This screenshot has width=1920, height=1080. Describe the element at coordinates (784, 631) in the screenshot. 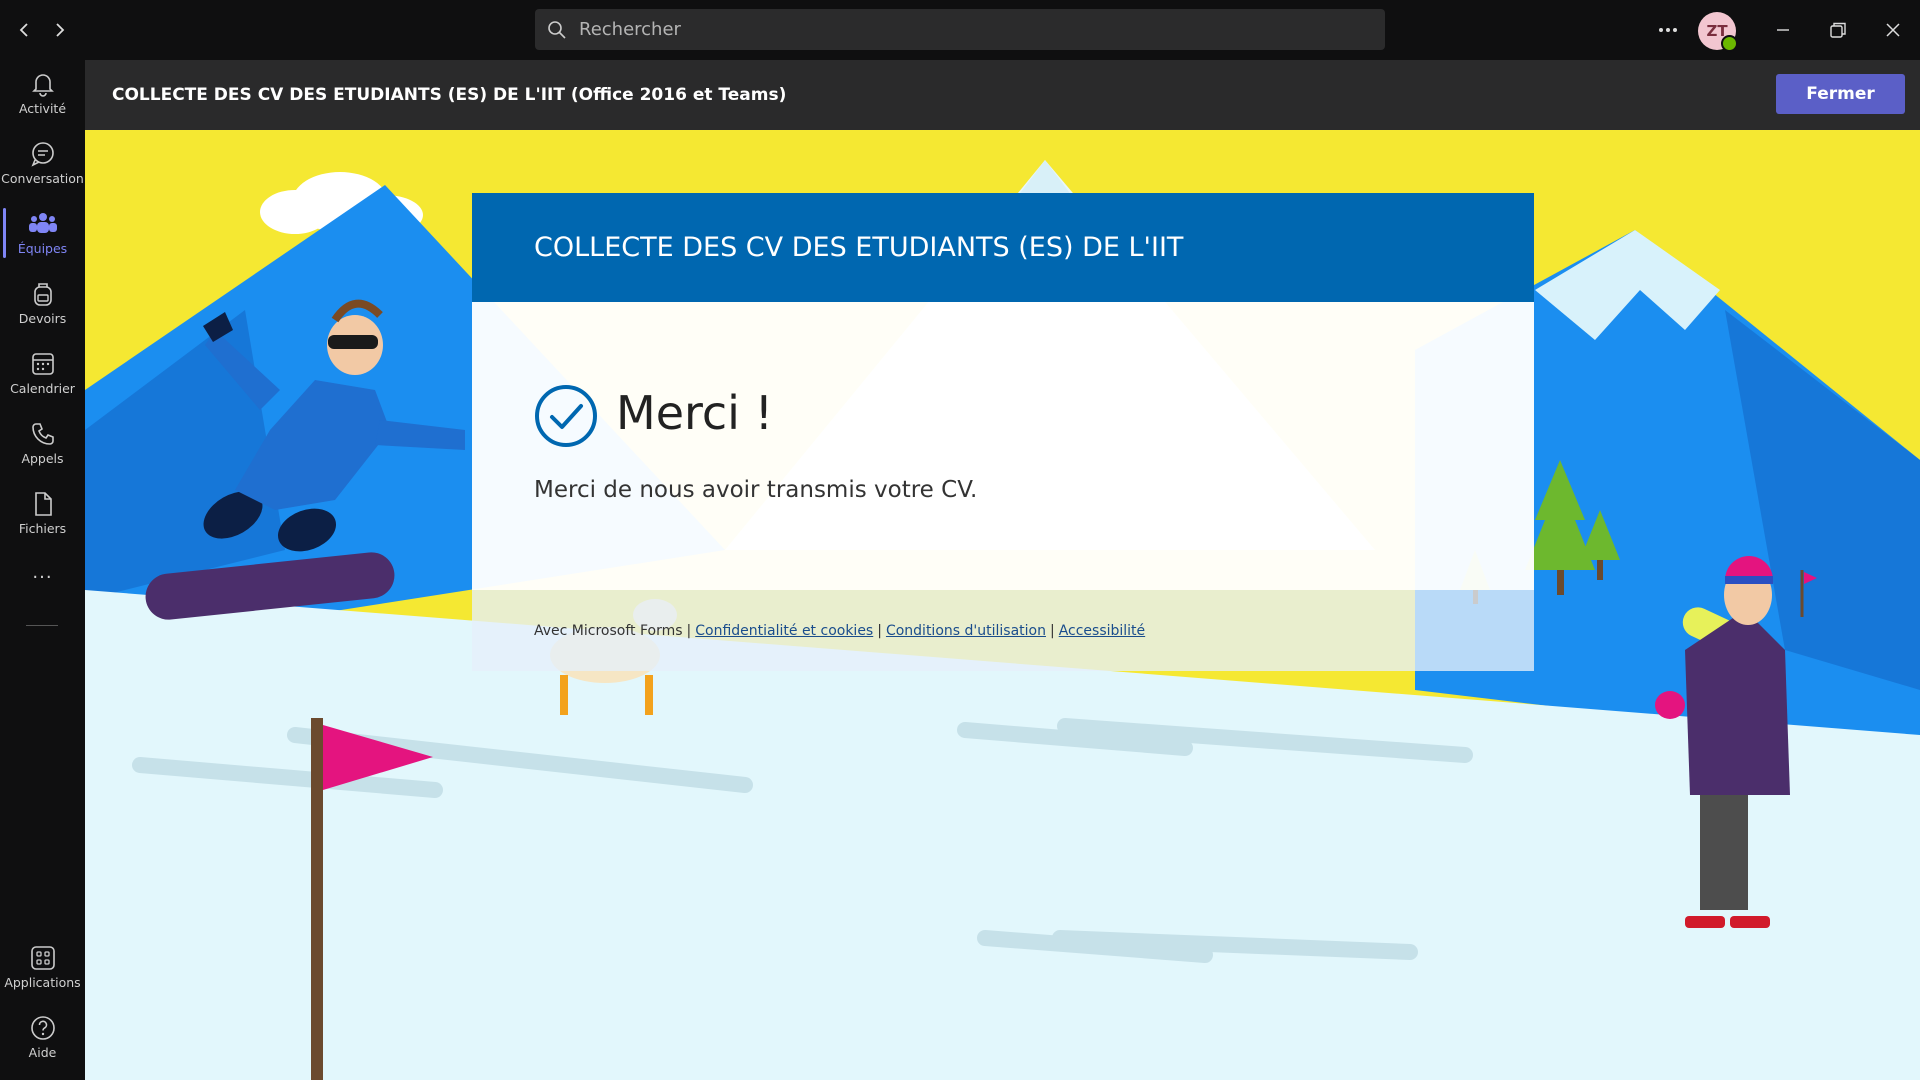

I see `privacy-link: Confidentialité et cookies` at that location.